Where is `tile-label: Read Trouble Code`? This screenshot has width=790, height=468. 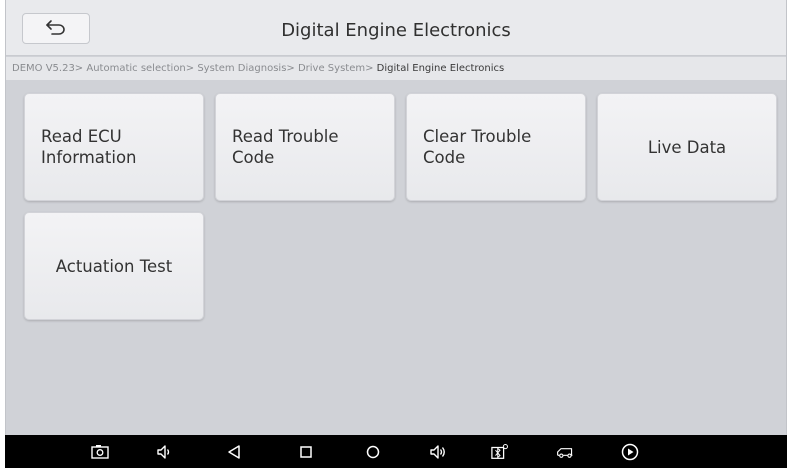 tile-label: Read Trouble Code is located at coordinates (307, 147).